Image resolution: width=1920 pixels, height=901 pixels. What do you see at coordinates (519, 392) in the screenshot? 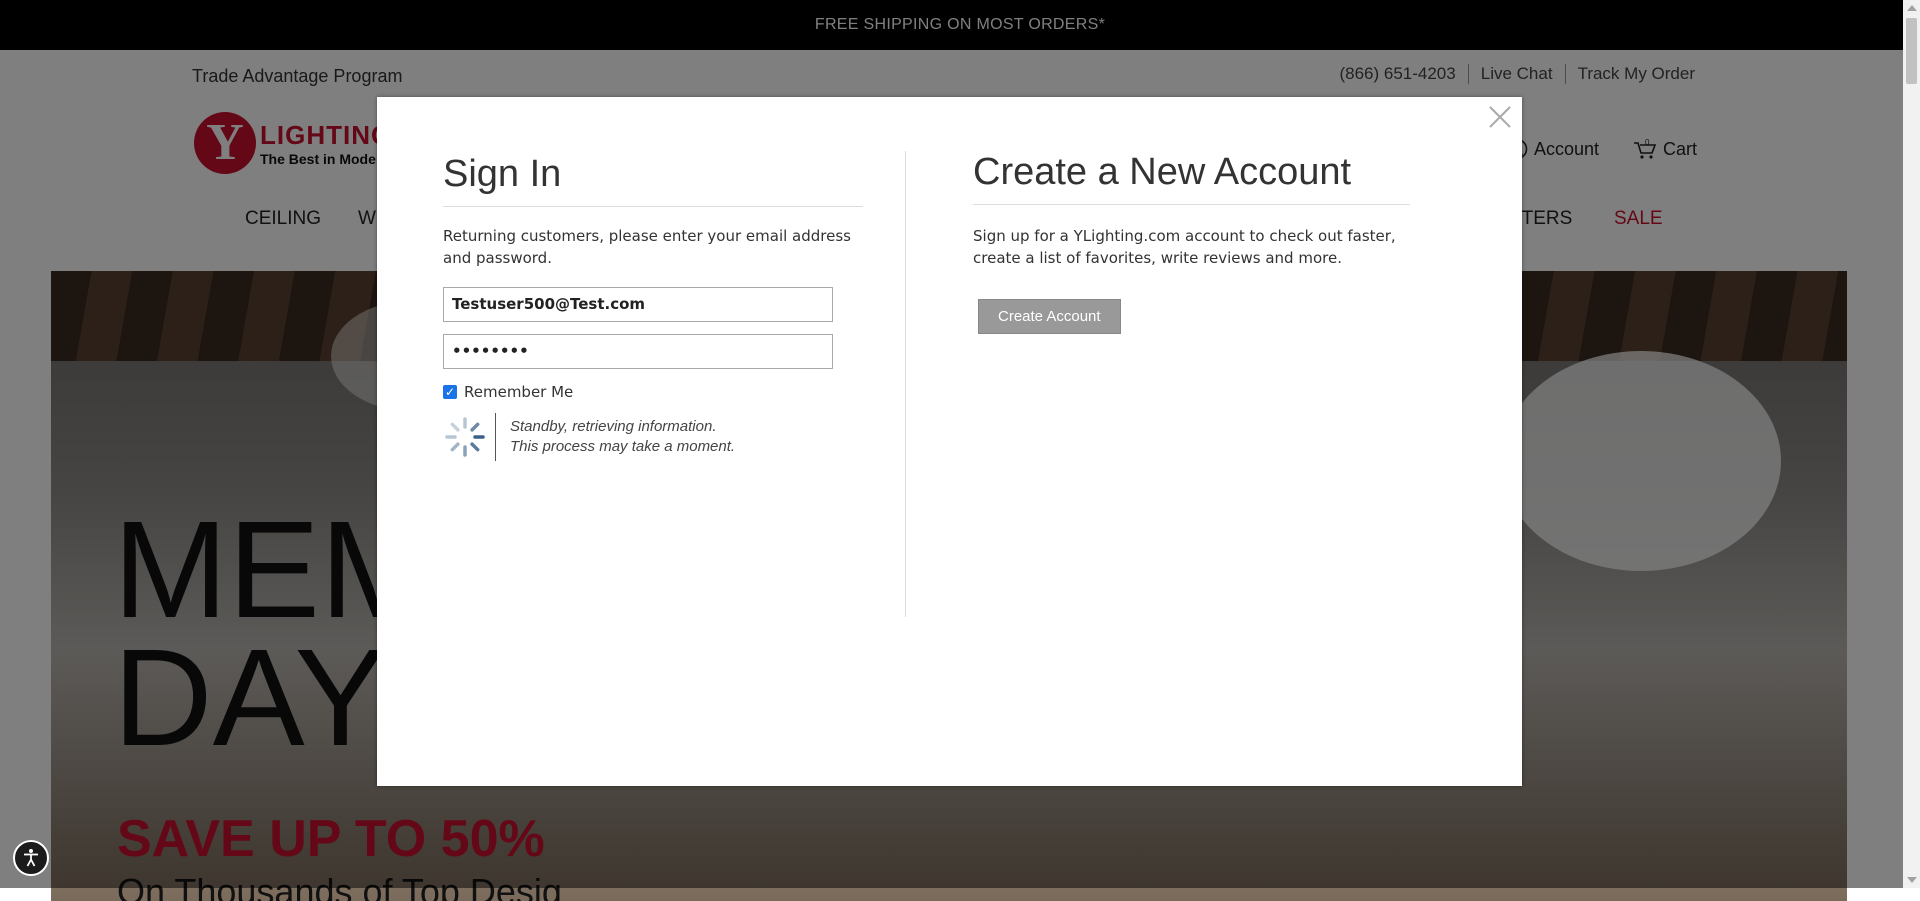
I see `remember-me-label: Remember Me` at bounding box center [519, 392].